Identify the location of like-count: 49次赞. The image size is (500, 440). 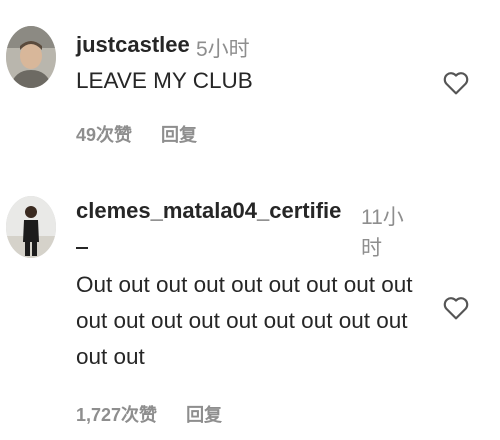
(104, 135).